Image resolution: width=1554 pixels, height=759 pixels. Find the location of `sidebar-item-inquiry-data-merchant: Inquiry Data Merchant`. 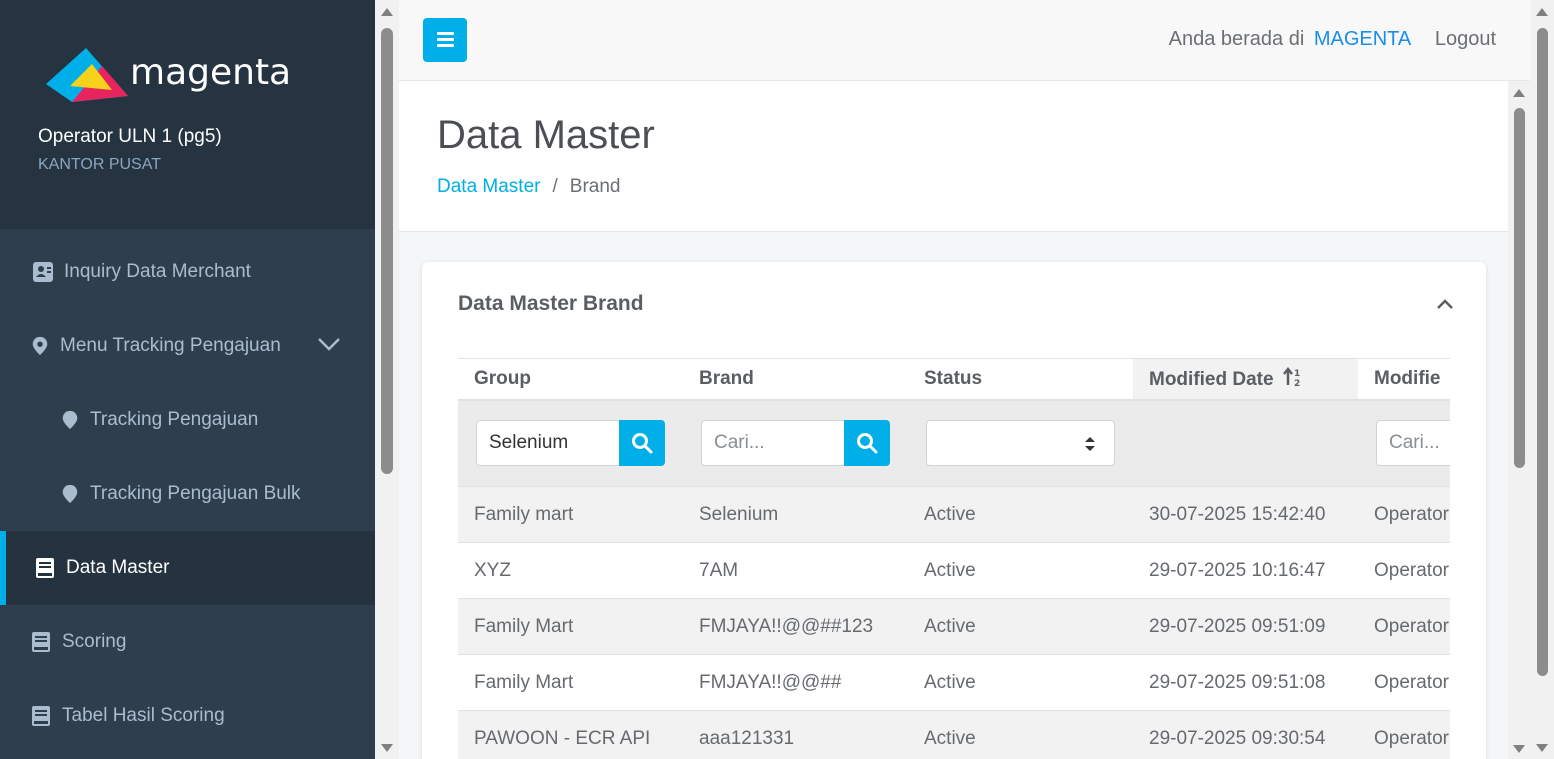

sidebar-item-inquiry-data-merchant: Inquiry Data Merchant is located at coordinates (187, 272).